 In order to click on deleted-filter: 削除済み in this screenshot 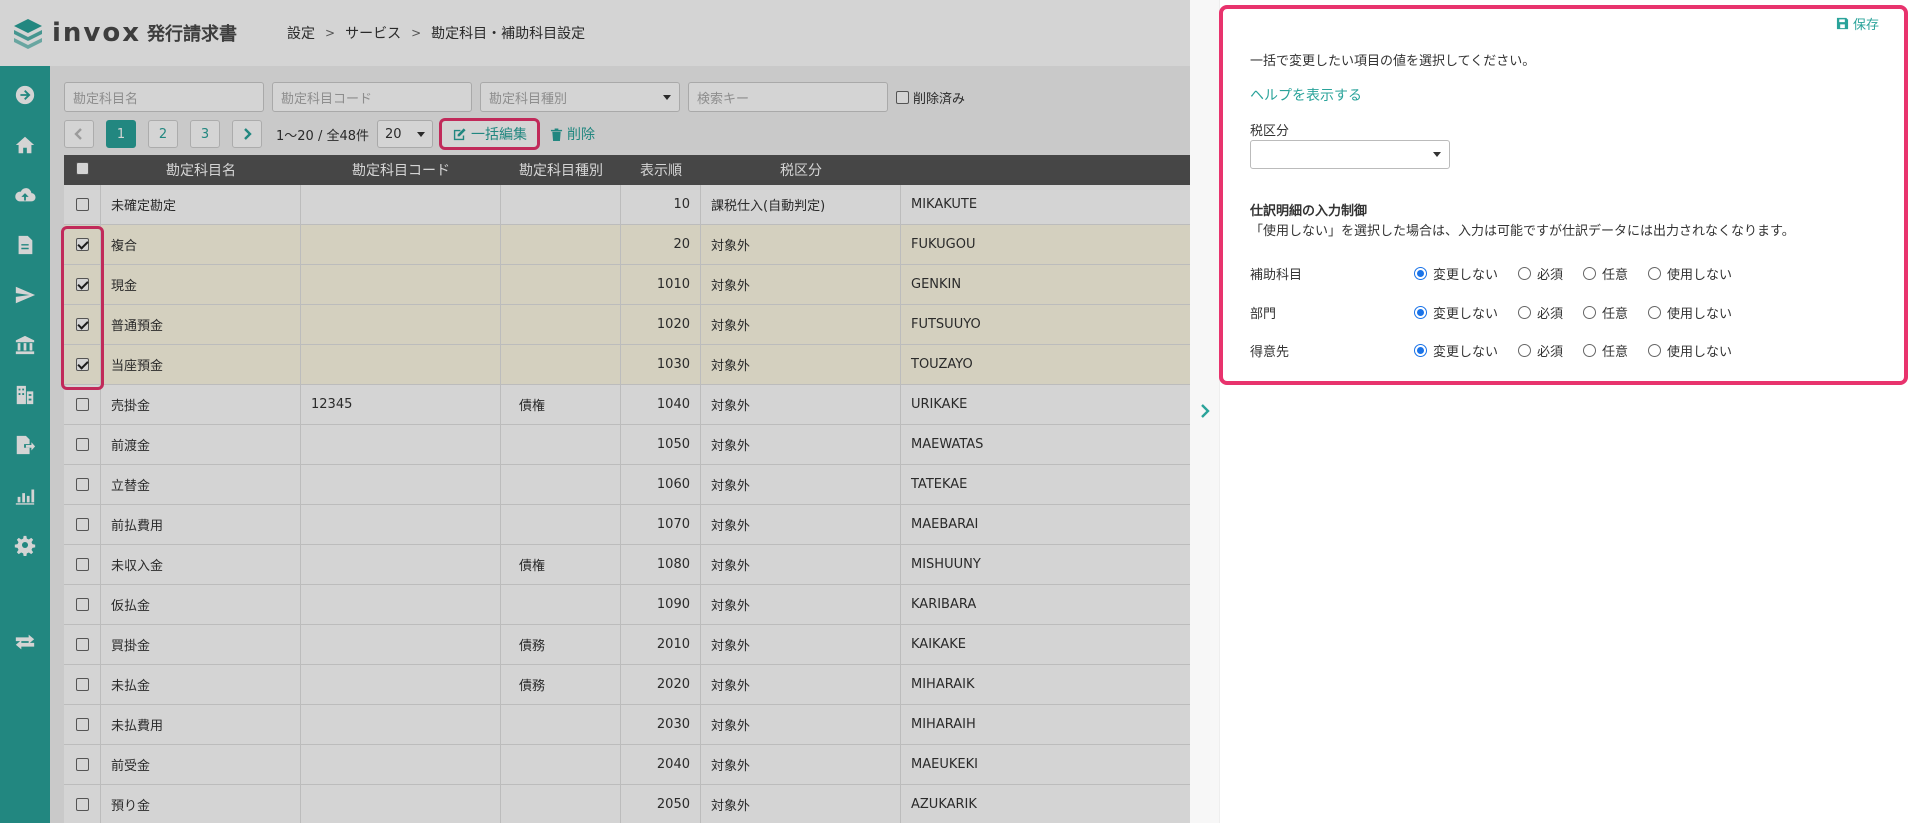, I will do `click(930, 97)`.